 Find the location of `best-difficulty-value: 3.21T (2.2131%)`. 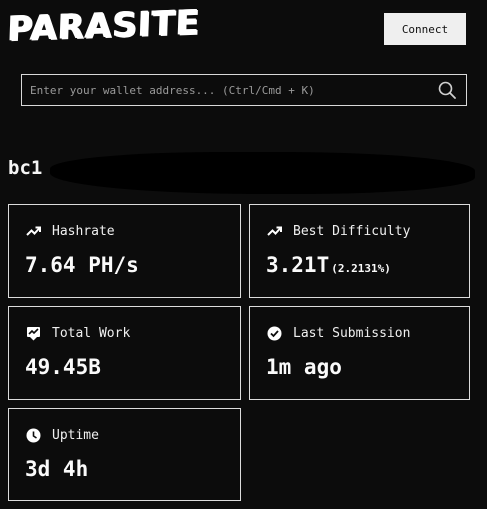

best-difficulty-value: 3.21T (2.2131%) is located at coordinates (328, 265).